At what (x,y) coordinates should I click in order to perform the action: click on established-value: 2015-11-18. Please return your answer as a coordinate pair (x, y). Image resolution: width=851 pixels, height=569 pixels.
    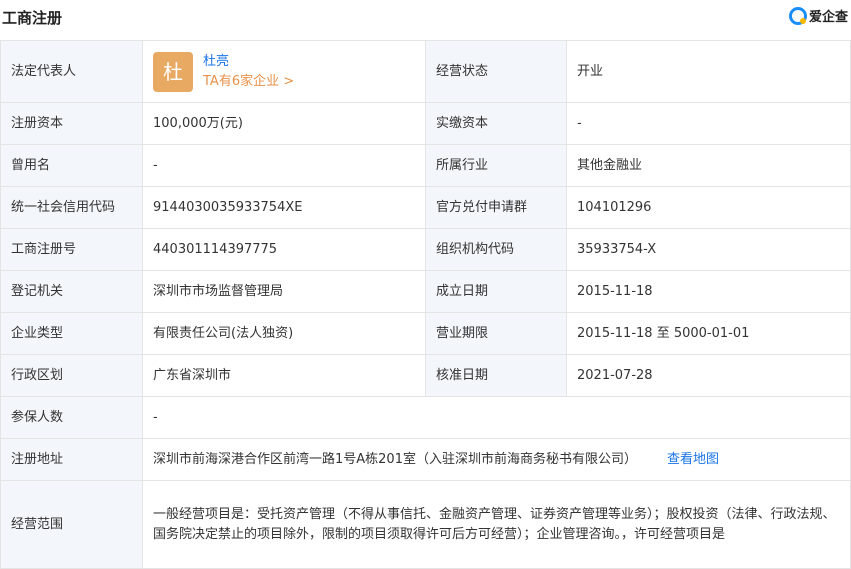
    Looking at the image, I should click on (708, 291).